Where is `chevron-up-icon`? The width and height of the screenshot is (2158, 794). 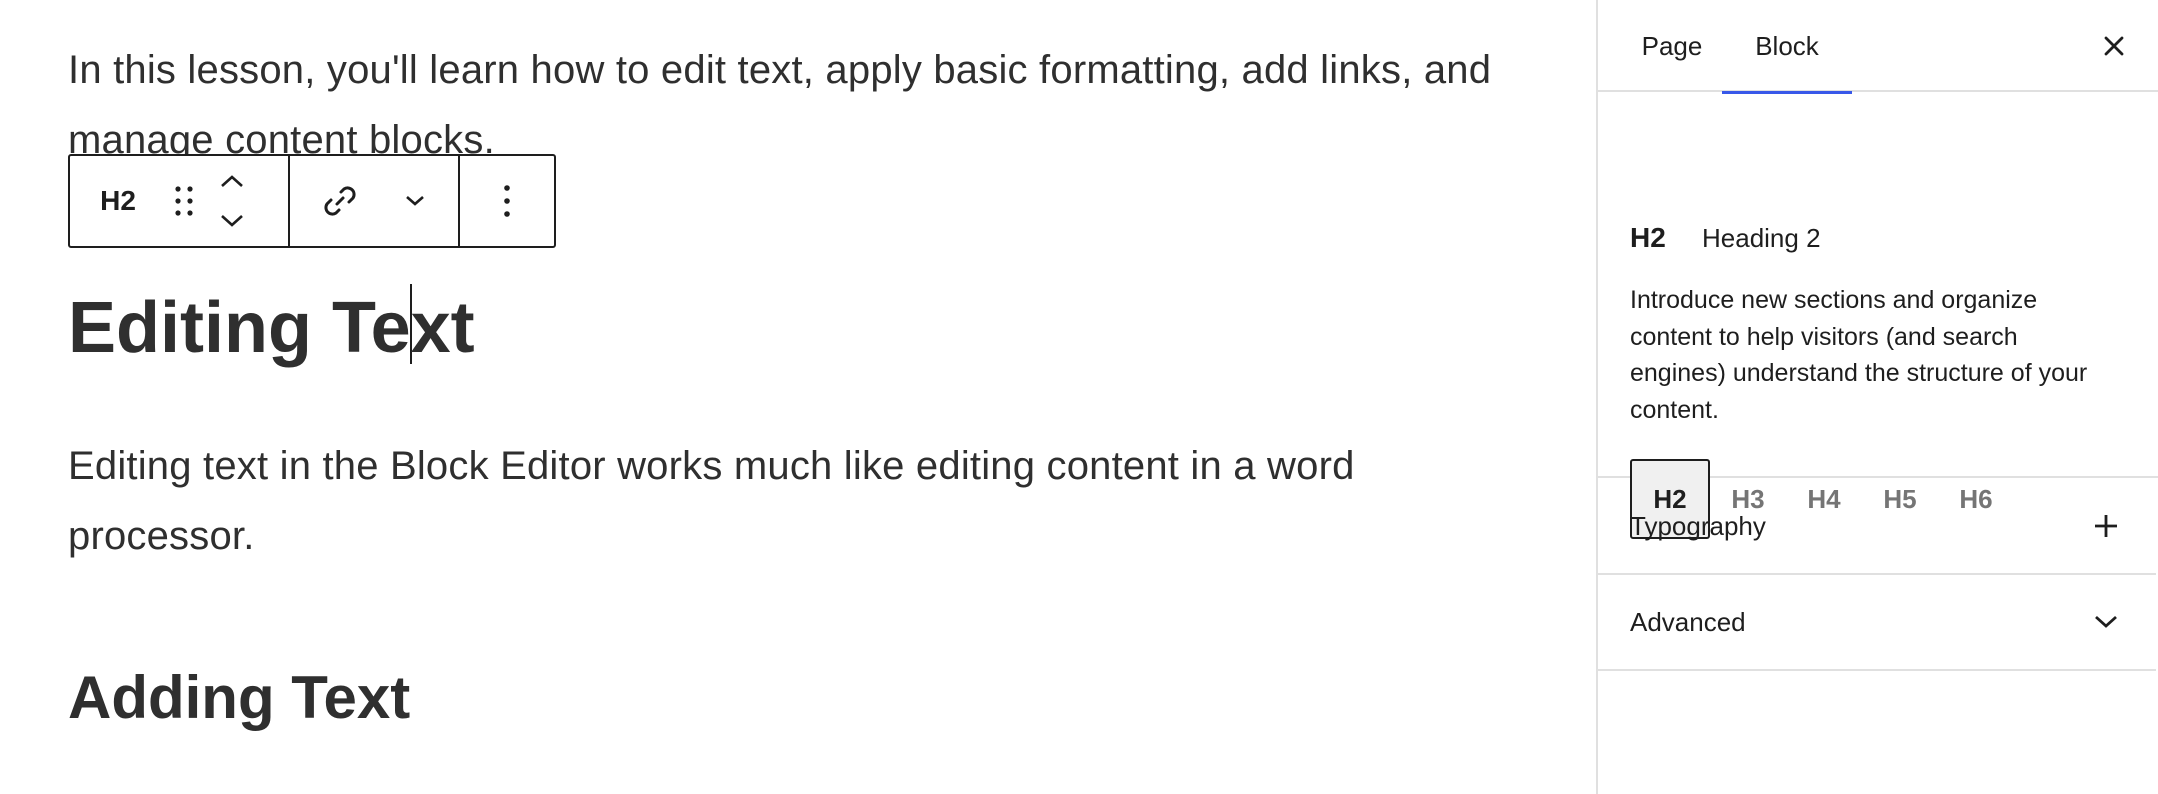
chevron-up-icon is located at coordinates (232, 181).